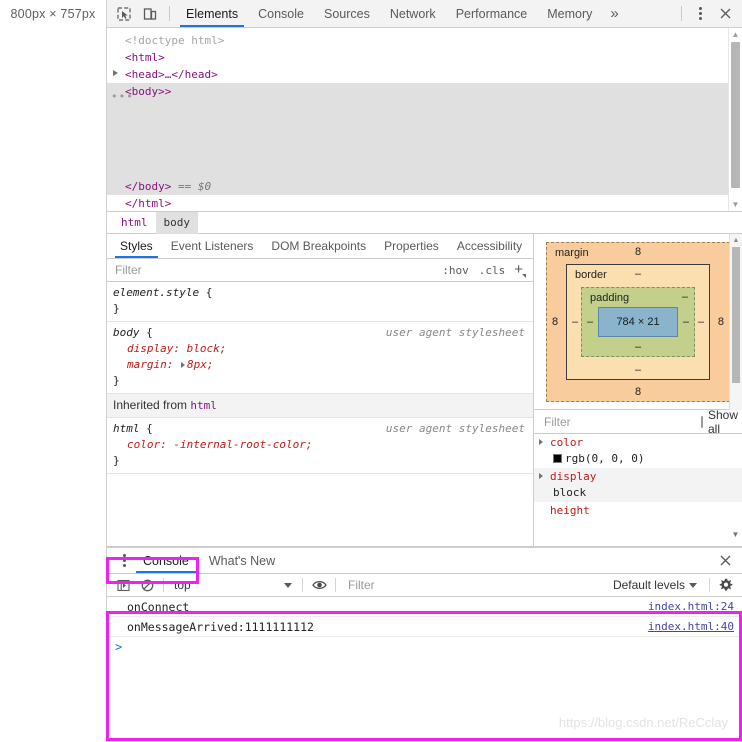 The image size is (742, 742). Describe the element at coordinates (197, 364) in the screenshot. I see `style-prop-value: 8px` at that location.